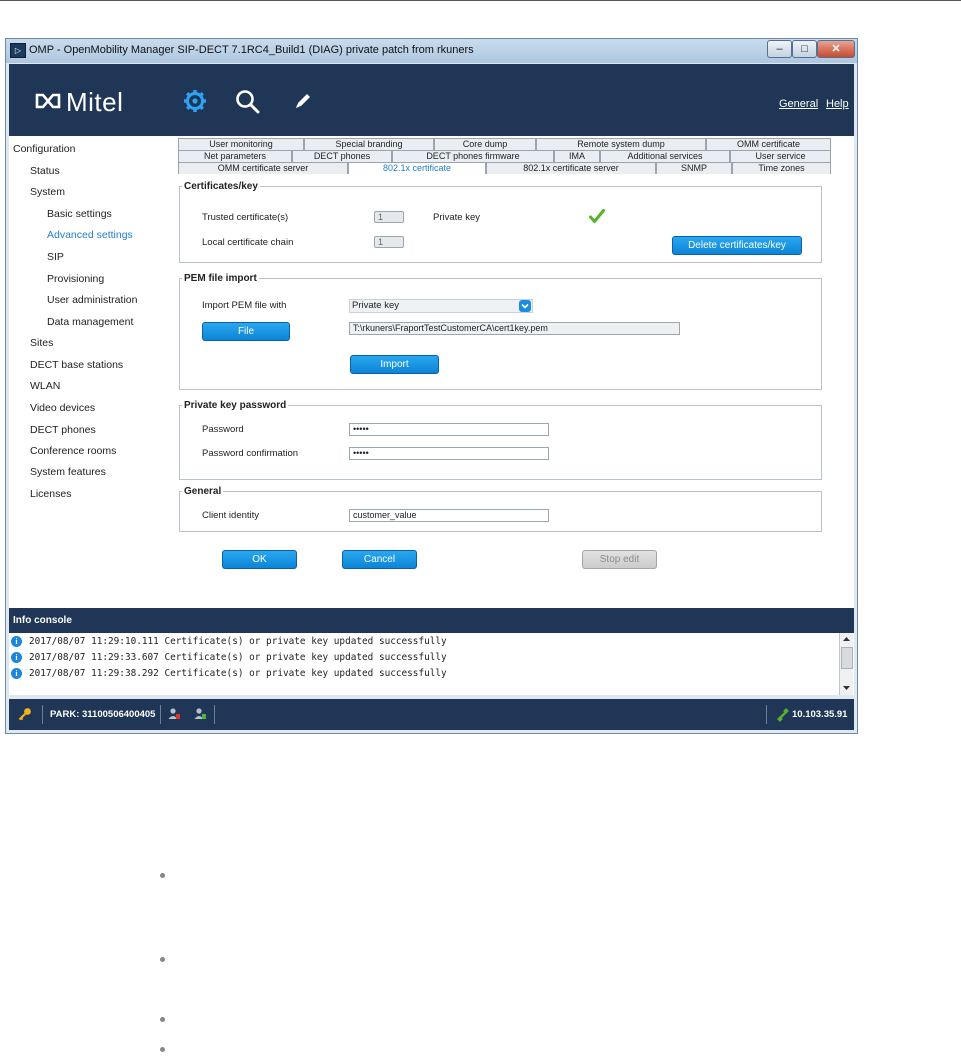  What do you see at coordinates (665, 156) in the screenshot?
I see `tab-additional-services: Additional services` at bounding box center [665, 156].